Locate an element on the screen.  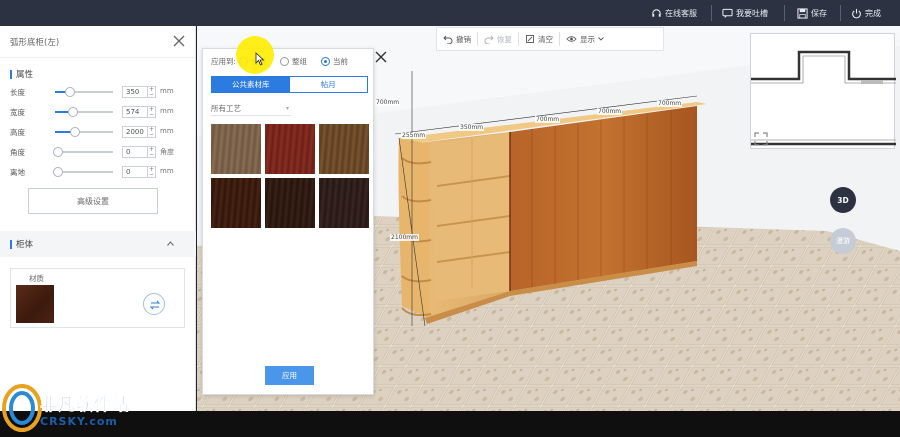
material-label: 材质 is located at coordinates (36, 278).